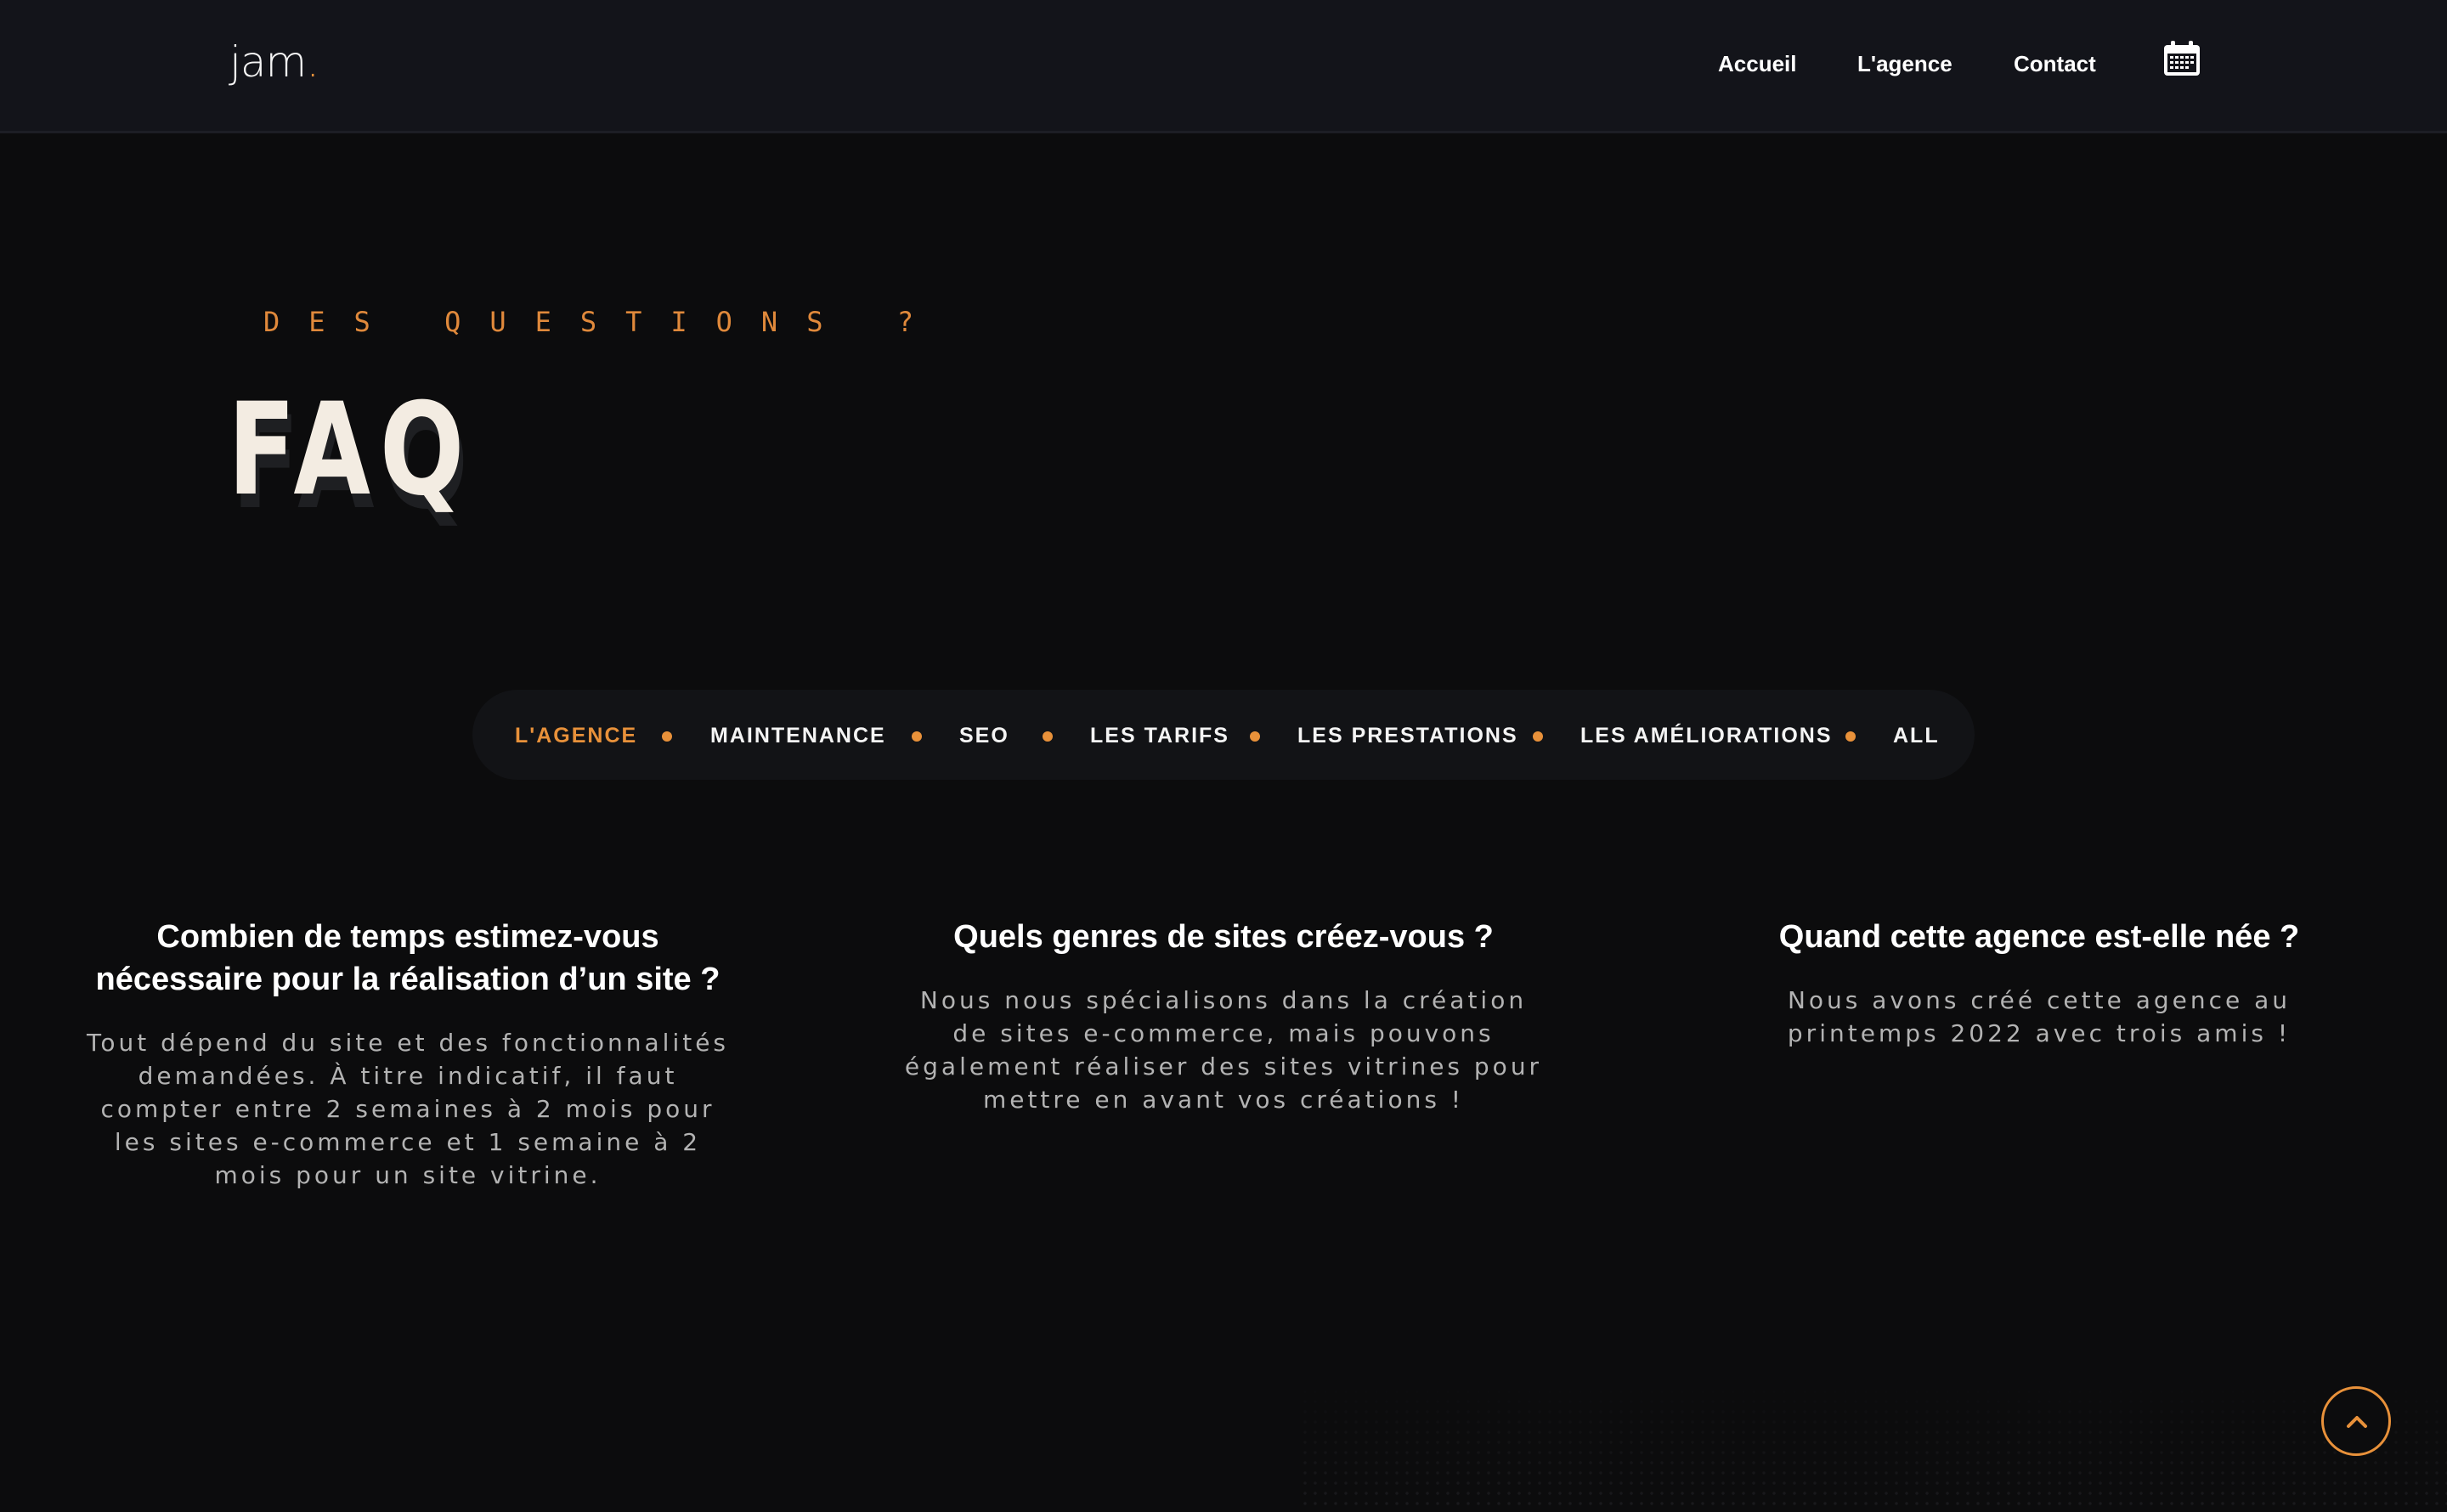 The height and width of the screenshot is (1512, 2447). I want to click on logo: jam., so click(274, 62).